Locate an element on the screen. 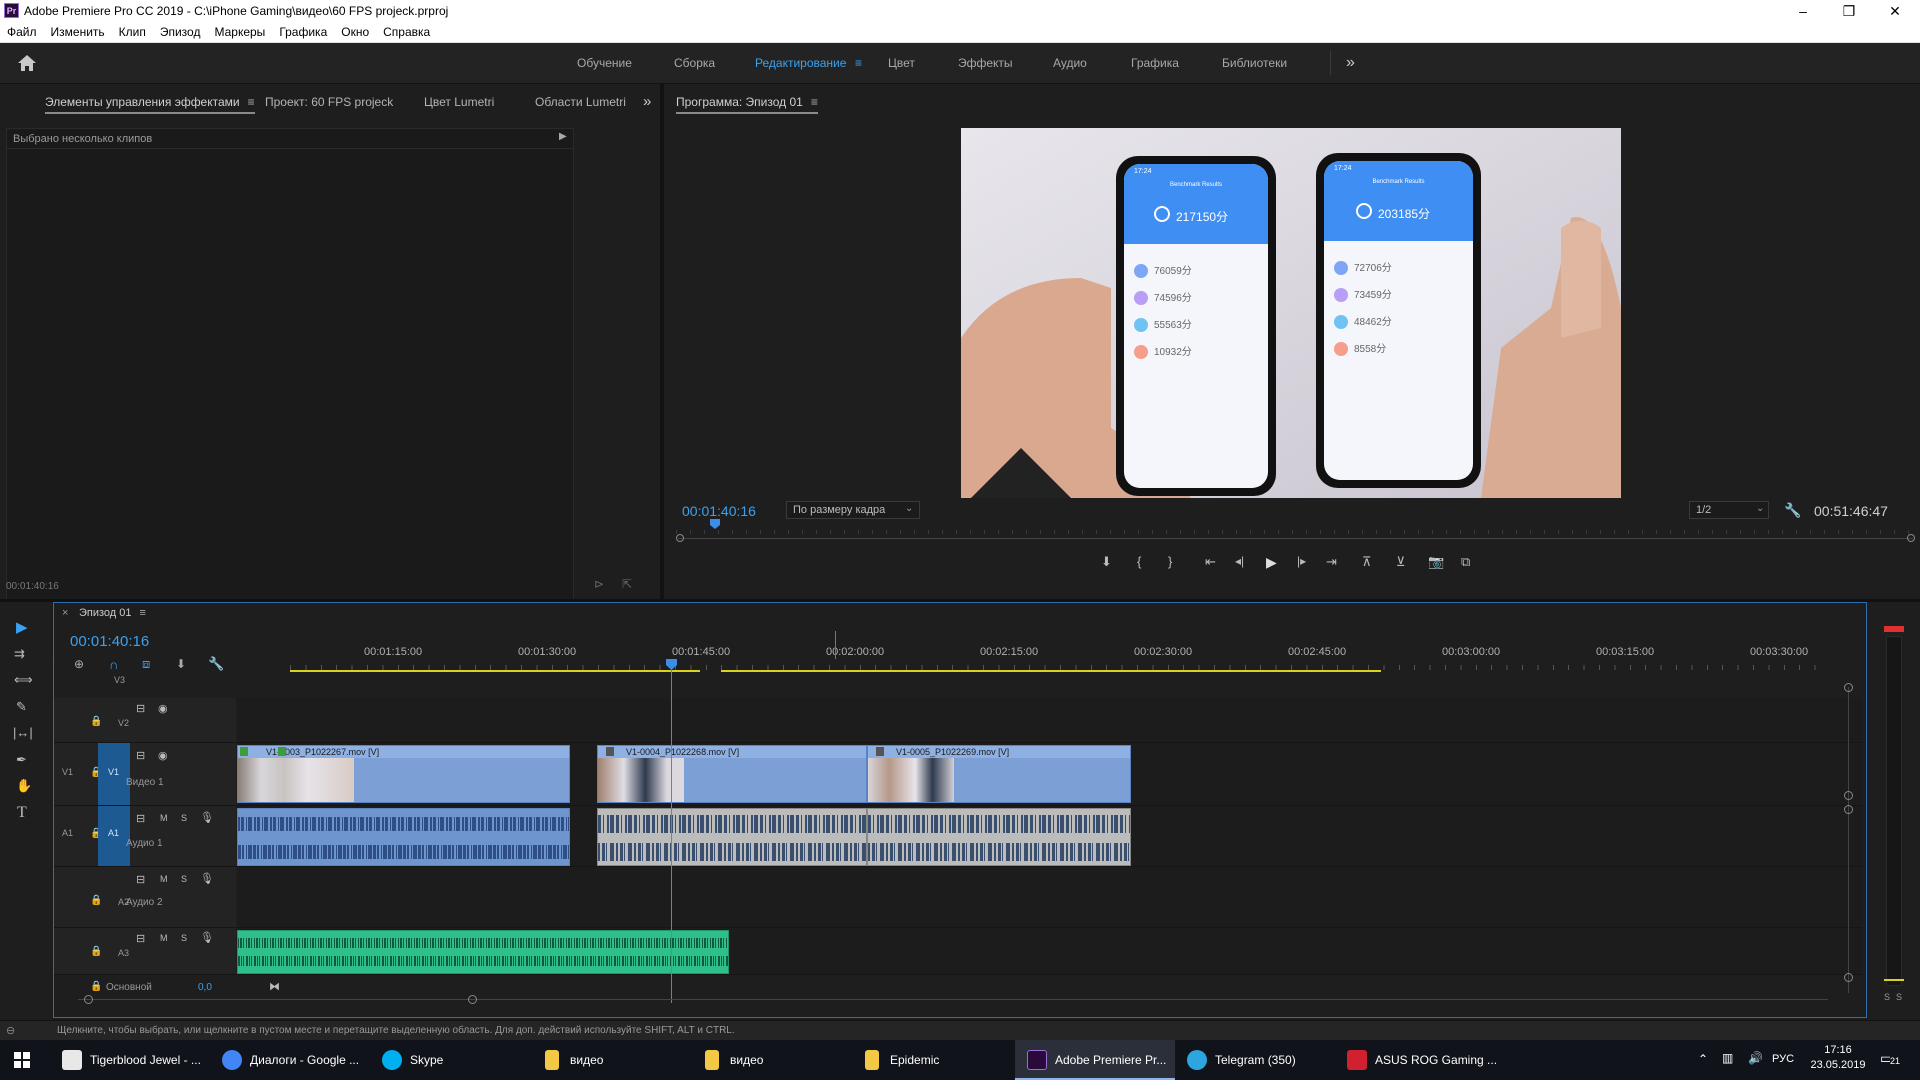 This screenshot has height=1080, width=1920. pen-tool-icon: ✒ is located at coordinates (21, 760).